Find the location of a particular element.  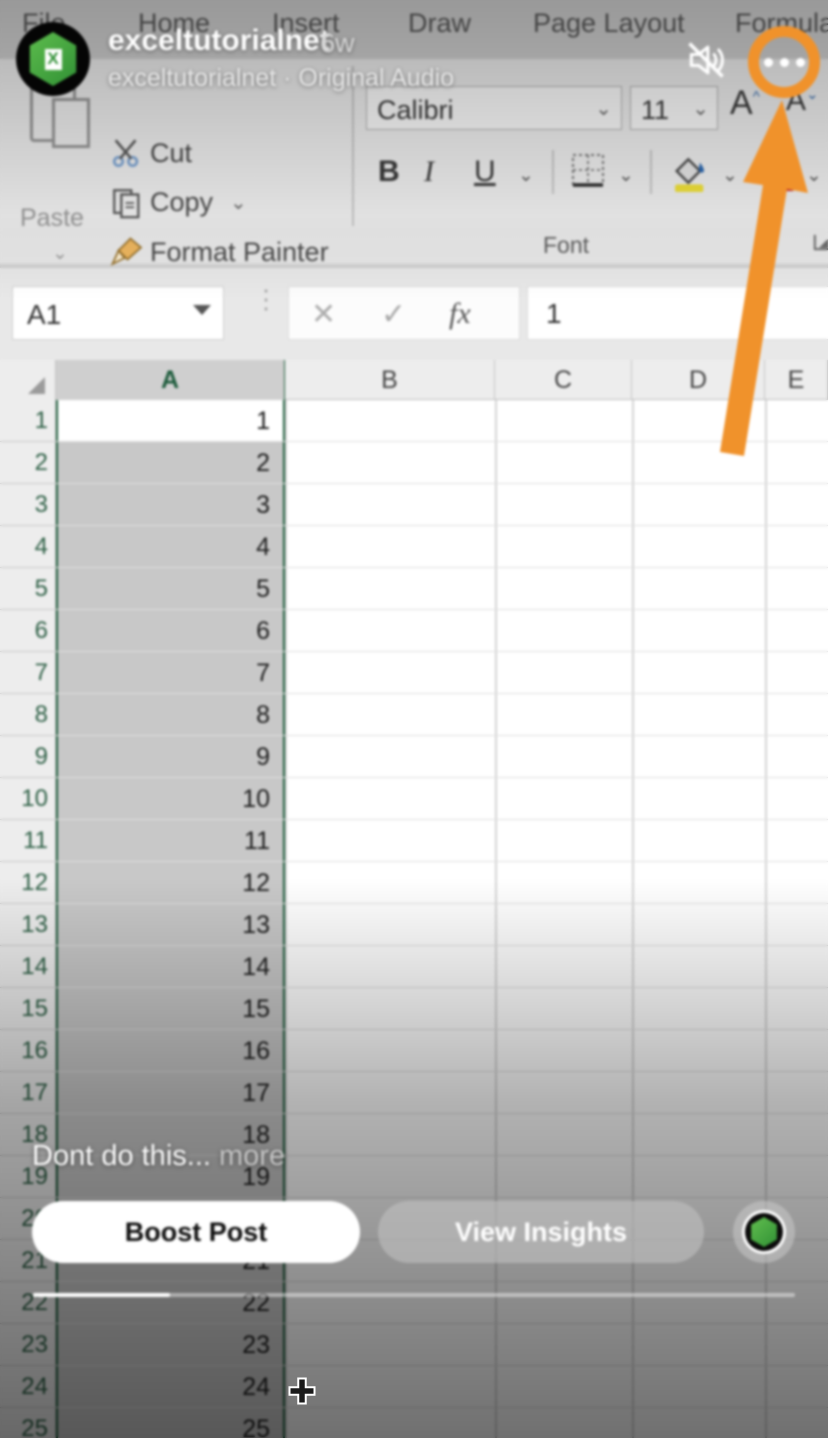

view-insights-button: View Insights is located at coordinates (541, 1232).